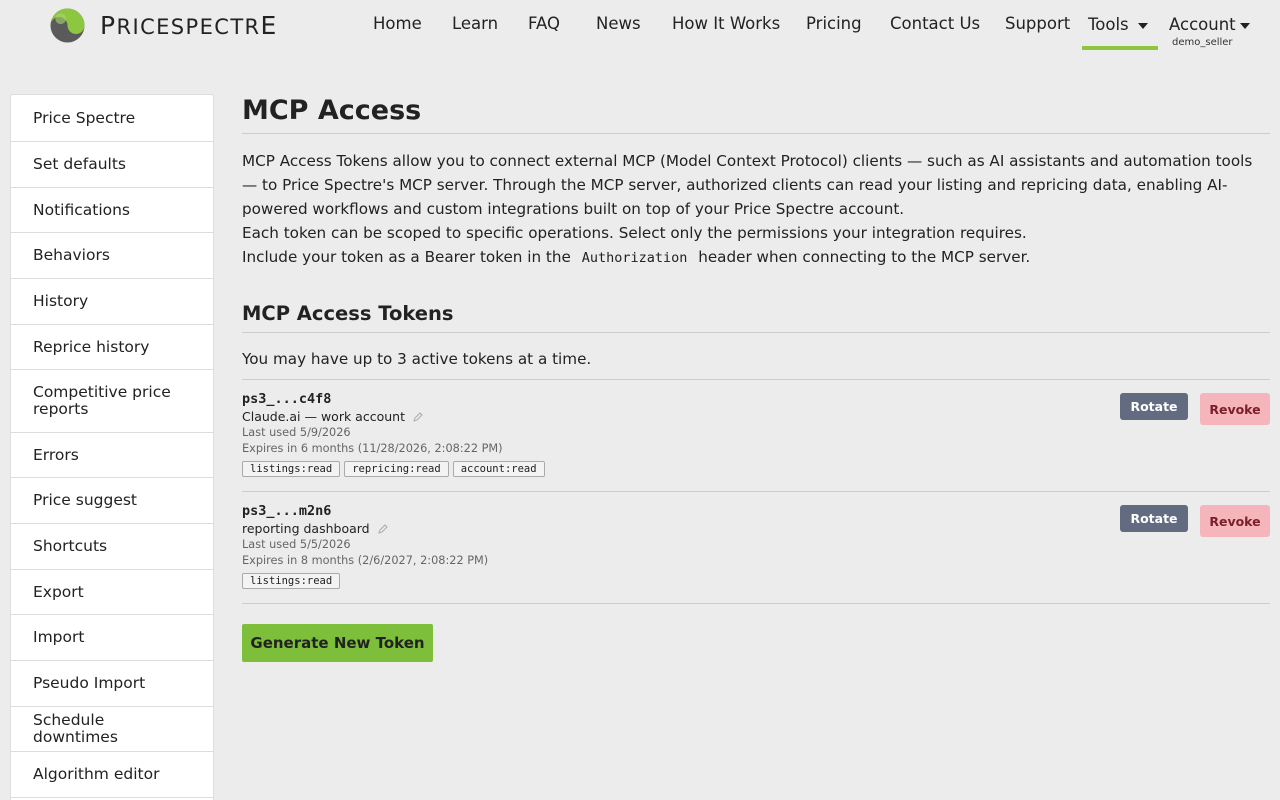 The height and width of the screenshot is (800, 1280). What do you see at coordinates (1108, 24) in the screenshot?
I see `nav-tools-label: Tools` at bounding box center [1108, 24].